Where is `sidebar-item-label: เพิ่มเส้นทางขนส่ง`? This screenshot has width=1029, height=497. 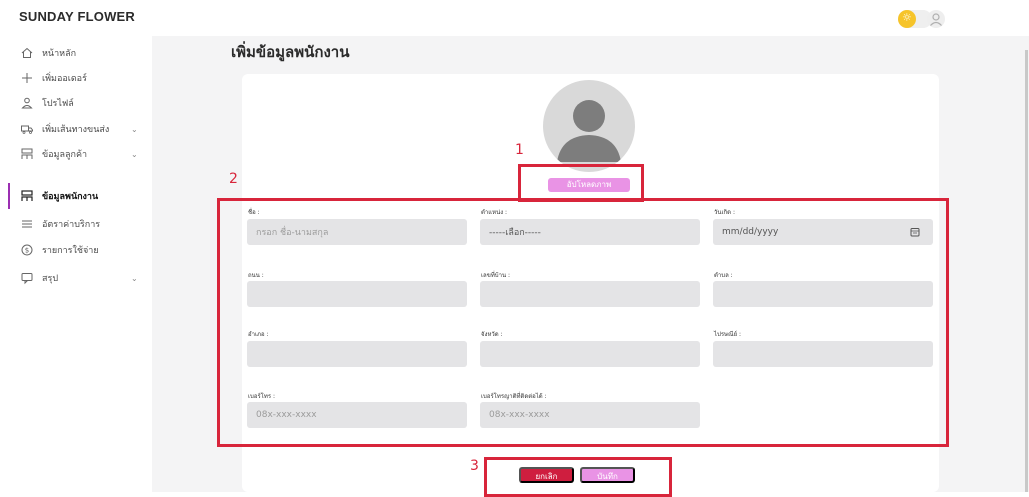
sidebar-item-label: เพิ่มเส้นทางขนส่ง is located at coordinates (76, 130).